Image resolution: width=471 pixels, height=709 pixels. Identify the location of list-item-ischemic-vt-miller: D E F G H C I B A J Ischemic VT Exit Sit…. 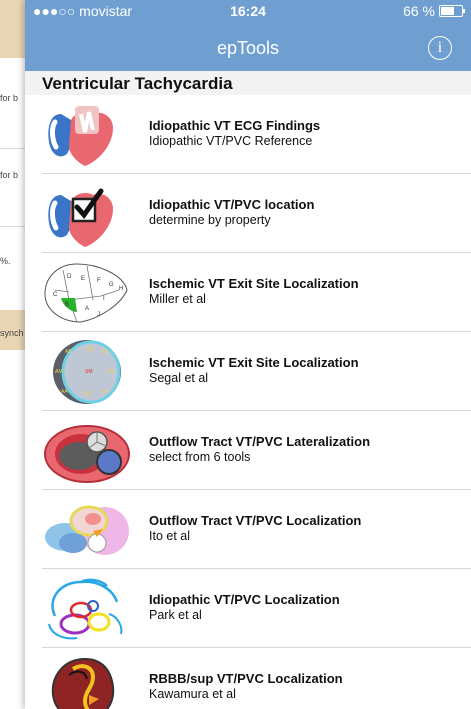
(248, 292).